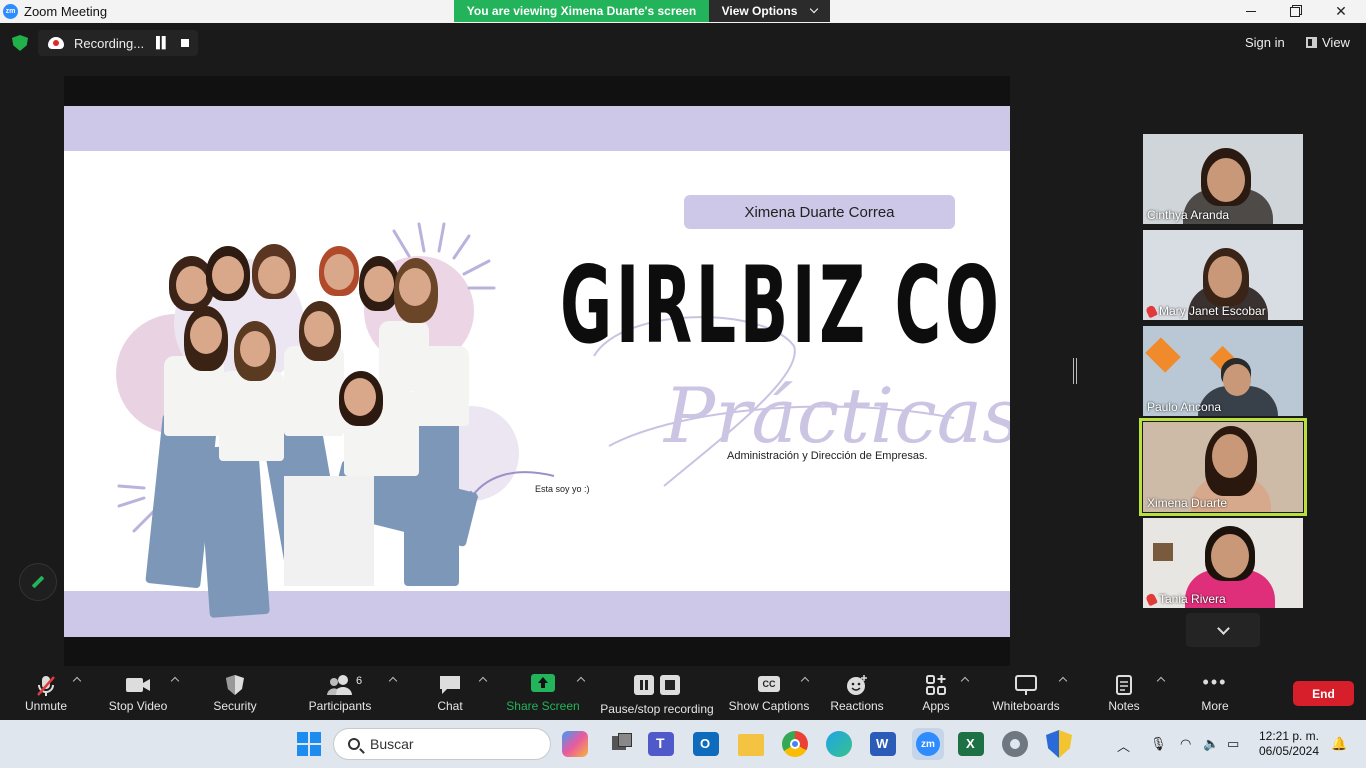  Describe the element at coordinates (769, 693) in the screenshot. I see `show-captions-button: CC Show Captions` at that location.